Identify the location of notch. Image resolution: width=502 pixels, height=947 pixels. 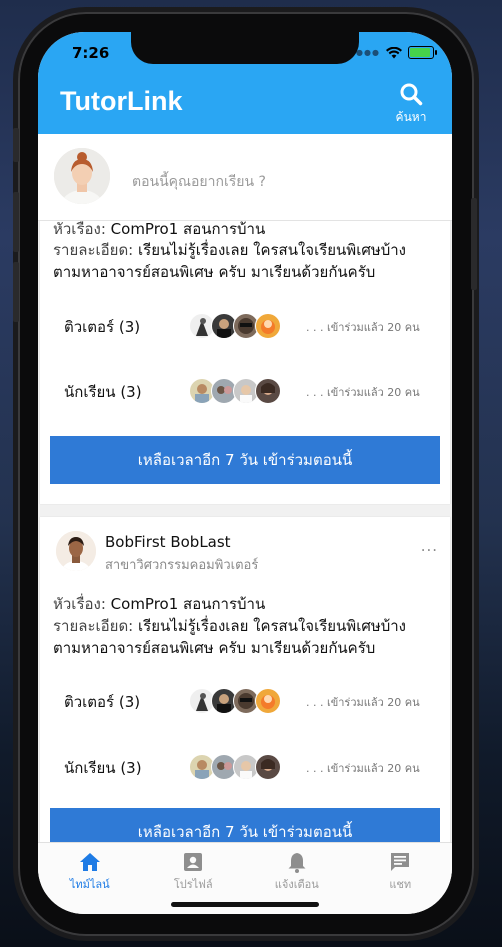
(245, 48).